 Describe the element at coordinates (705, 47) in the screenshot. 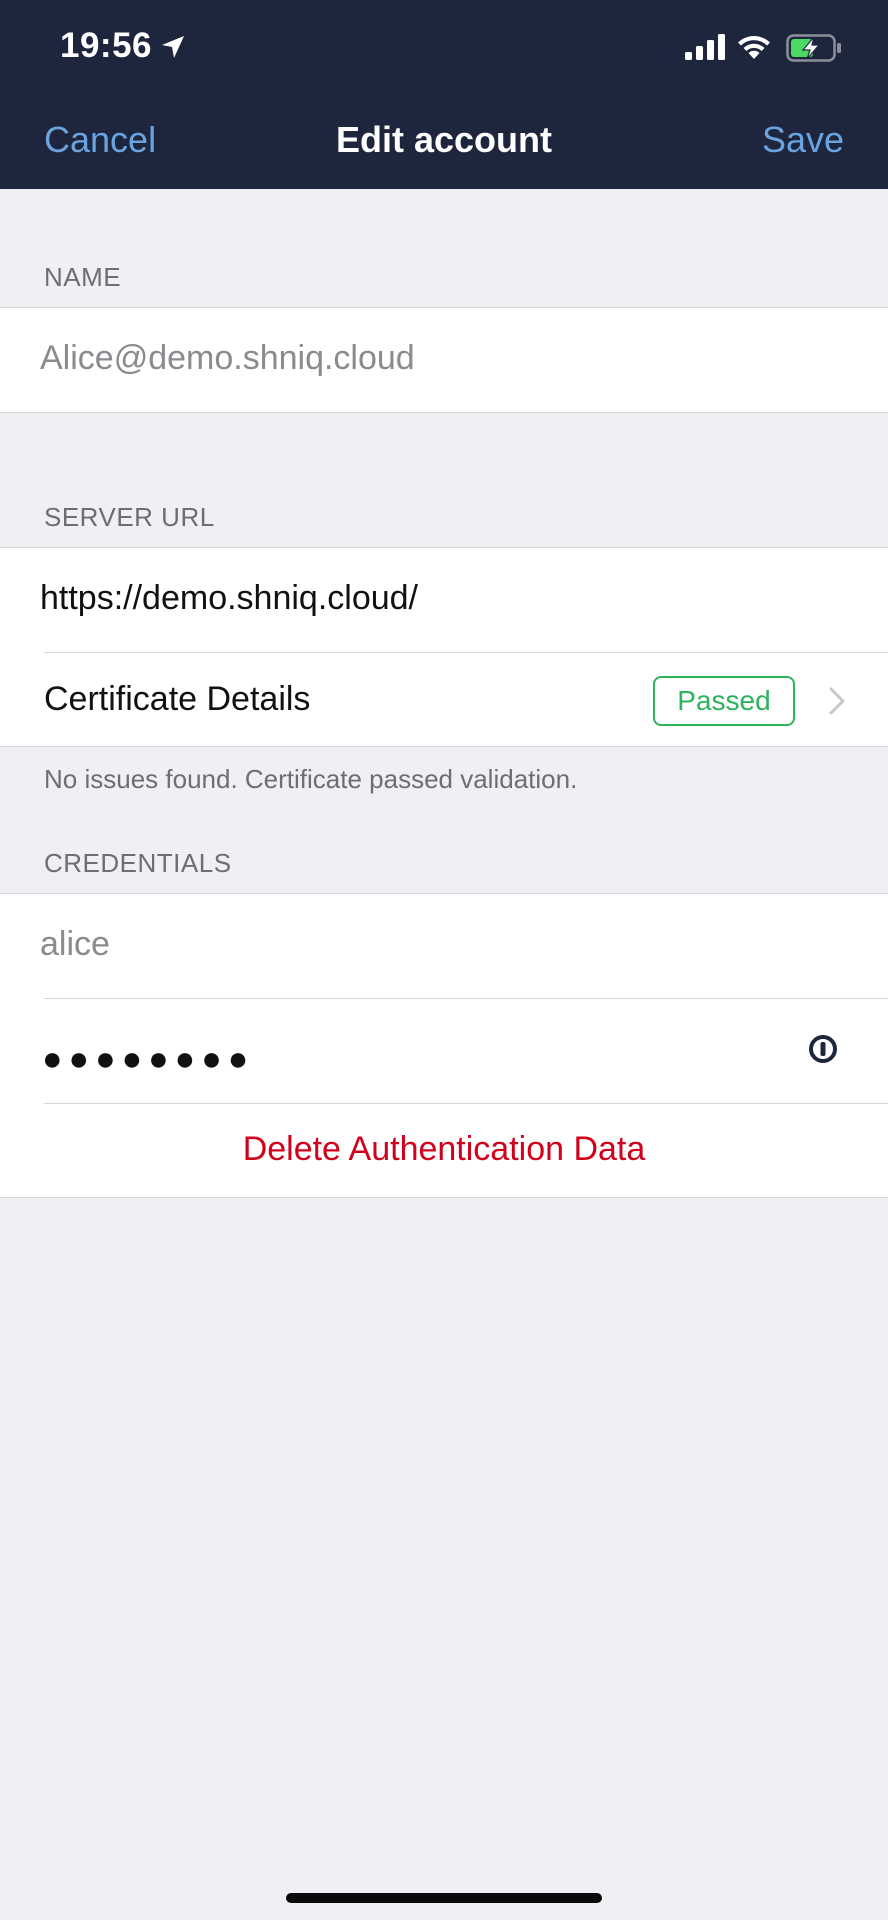

I see `cell-signal-icon` at that location.